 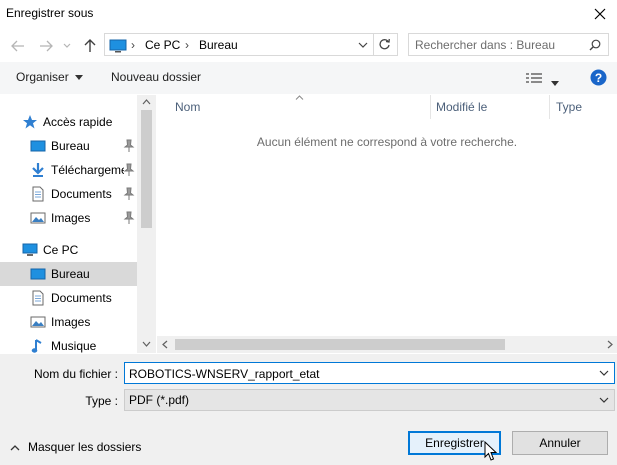 What do you see at coordinates (61, 250) in the screenshot?
I see `nav-item-label: Ce PC` at bounding box center [61, 250].